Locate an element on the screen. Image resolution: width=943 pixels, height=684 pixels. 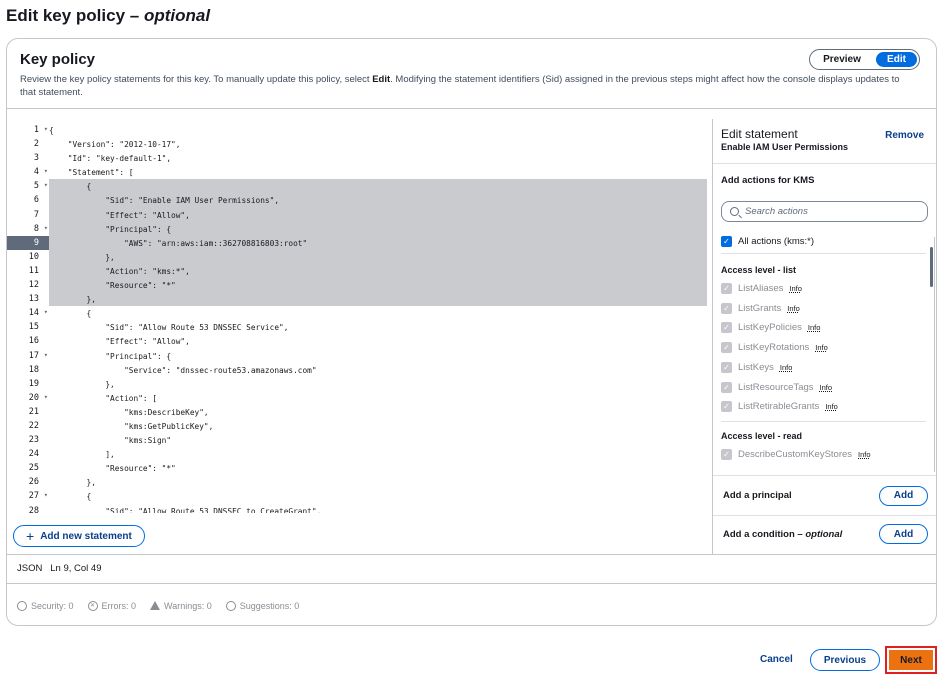
add-actions-heading: Add actions for KMS is located at coordinates (768, 180).